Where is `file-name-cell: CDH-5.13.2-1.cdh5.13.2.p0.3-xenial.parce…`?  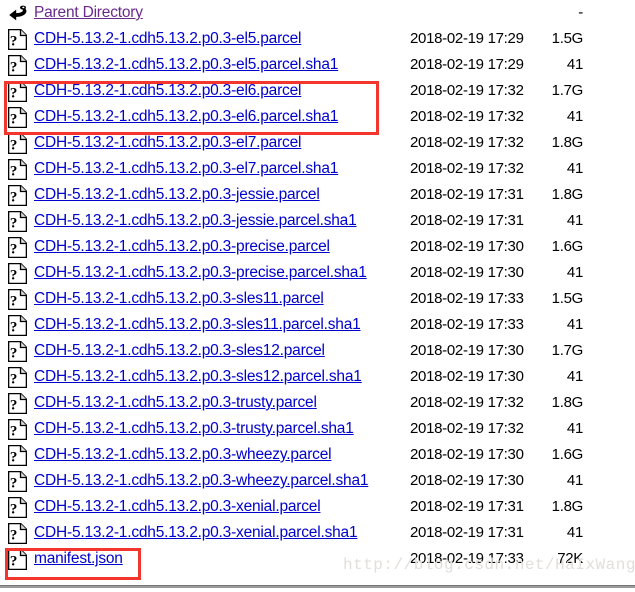
file-name-cell: CDH-5.13.2-1.cdh5.13.2.p0.3-xenial.parce… is located at coordinates (177, 507).